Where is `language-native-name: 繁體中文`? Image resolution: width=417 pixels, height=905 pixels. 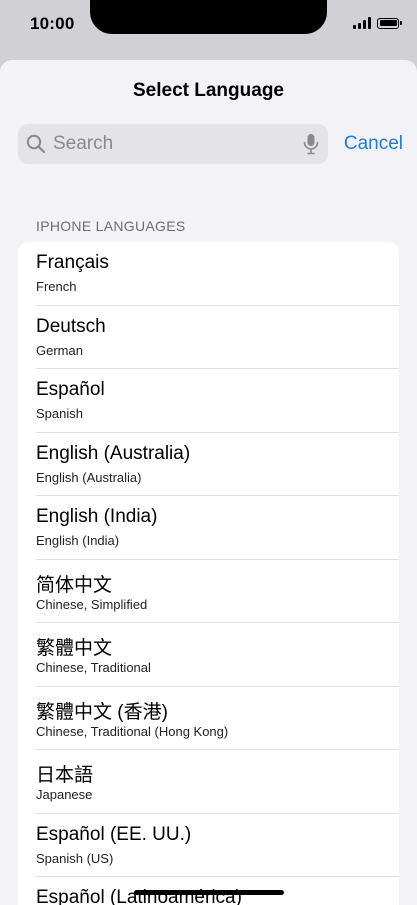
language-native-name: 繁體中文 is located at coordinates (74, 648).